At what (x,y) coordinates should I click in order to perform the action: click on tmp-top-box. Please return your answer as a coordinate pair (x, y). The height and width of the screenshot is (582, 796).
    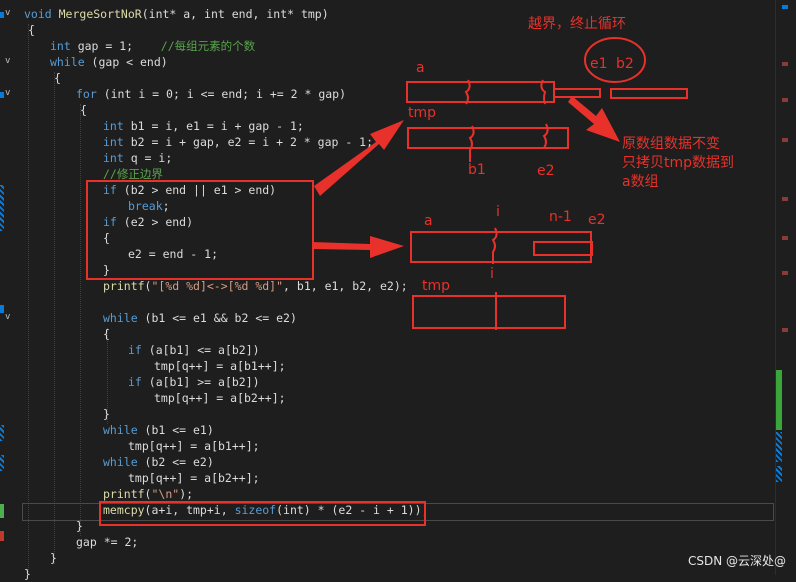
    Looking at the image, I should click on (488, 138).